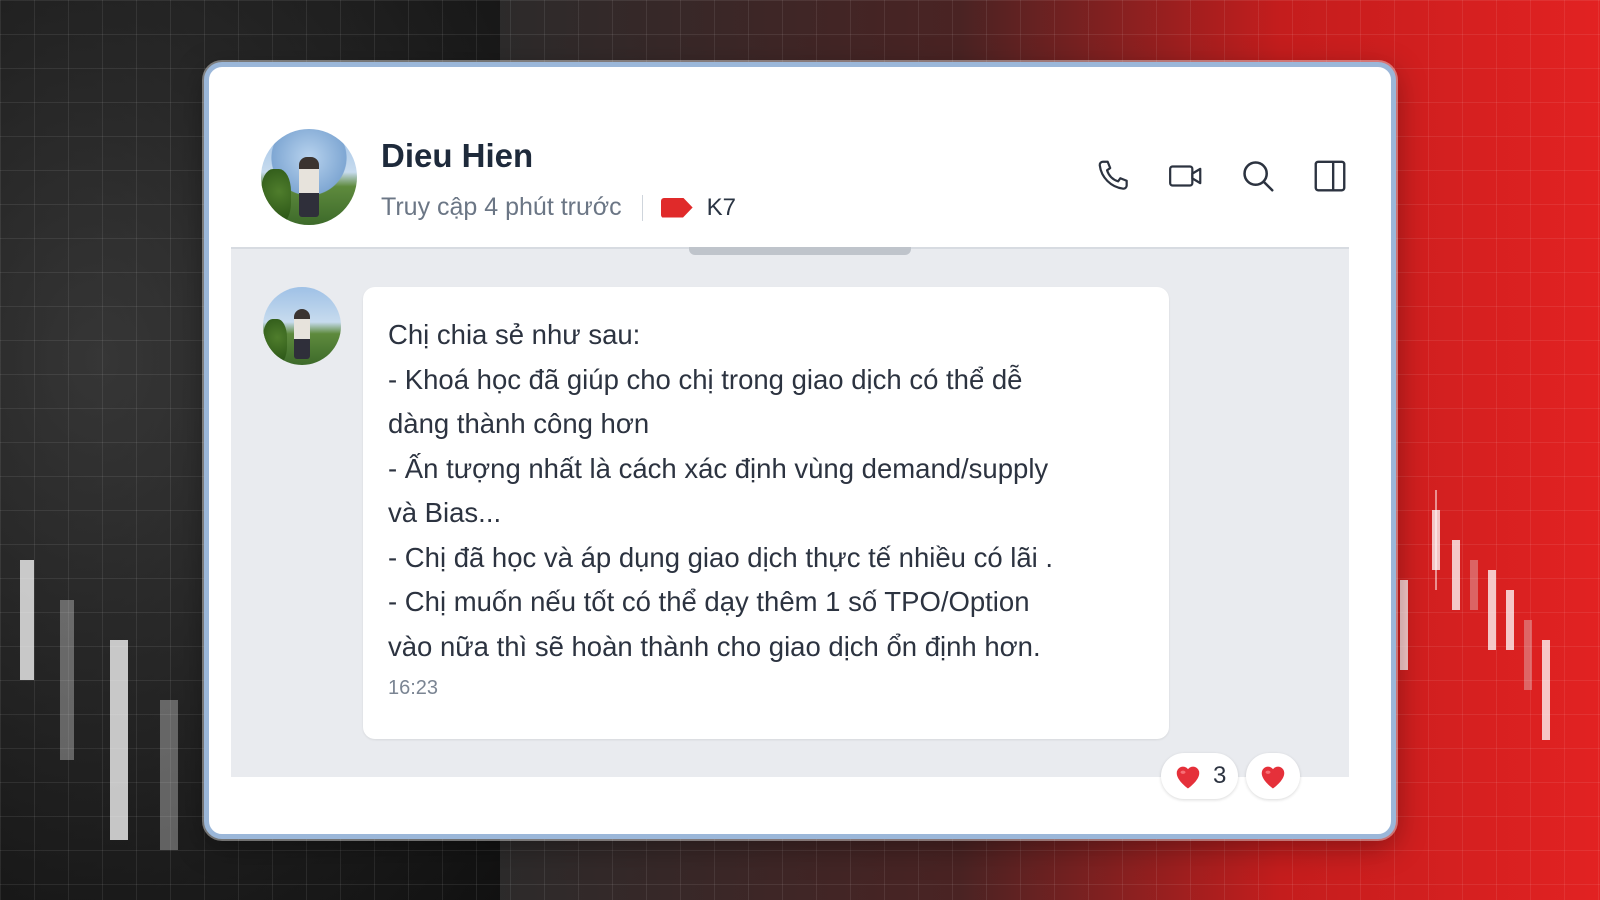 This screenshot has width=1600, height=900. Describe the element at coordinates (309, 177) in the screenshot. I see `contact-avatar` at that location.